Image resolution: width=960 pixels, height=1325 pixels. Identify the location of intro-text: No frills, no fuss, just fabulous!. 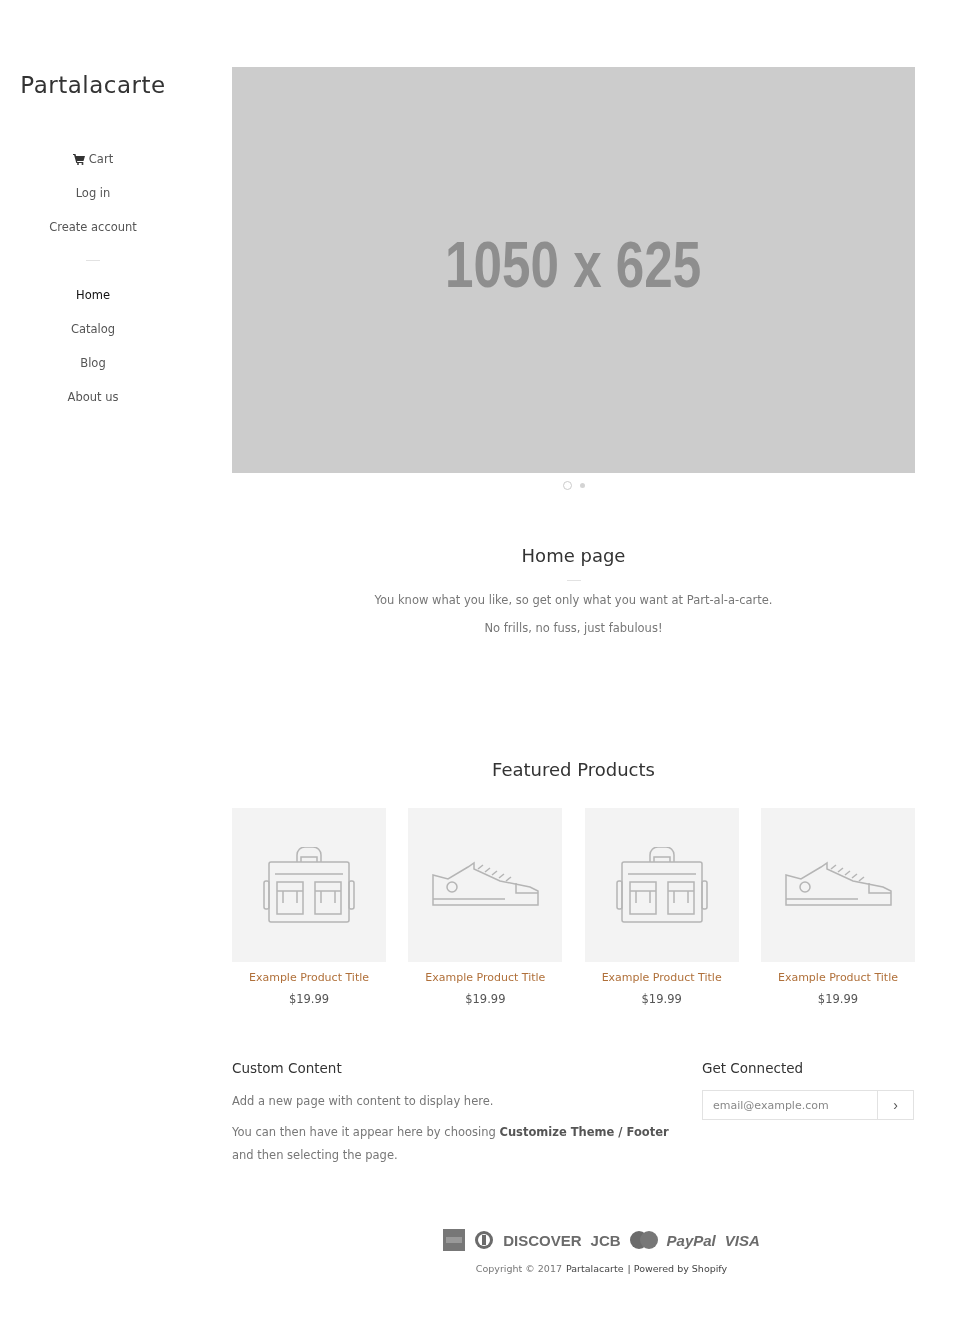
(573, 628).